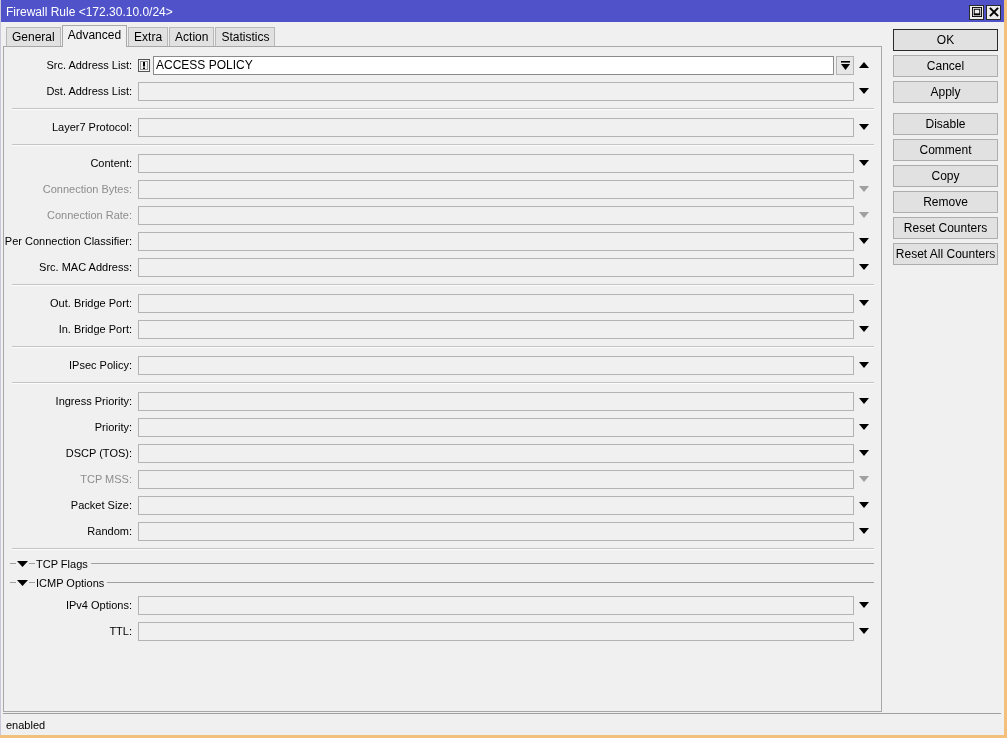  Describe the element at coordinates (89, 12) in the screenshot. I see `window-title: Firewall Rule <172.30.10.0/24>` at that location.